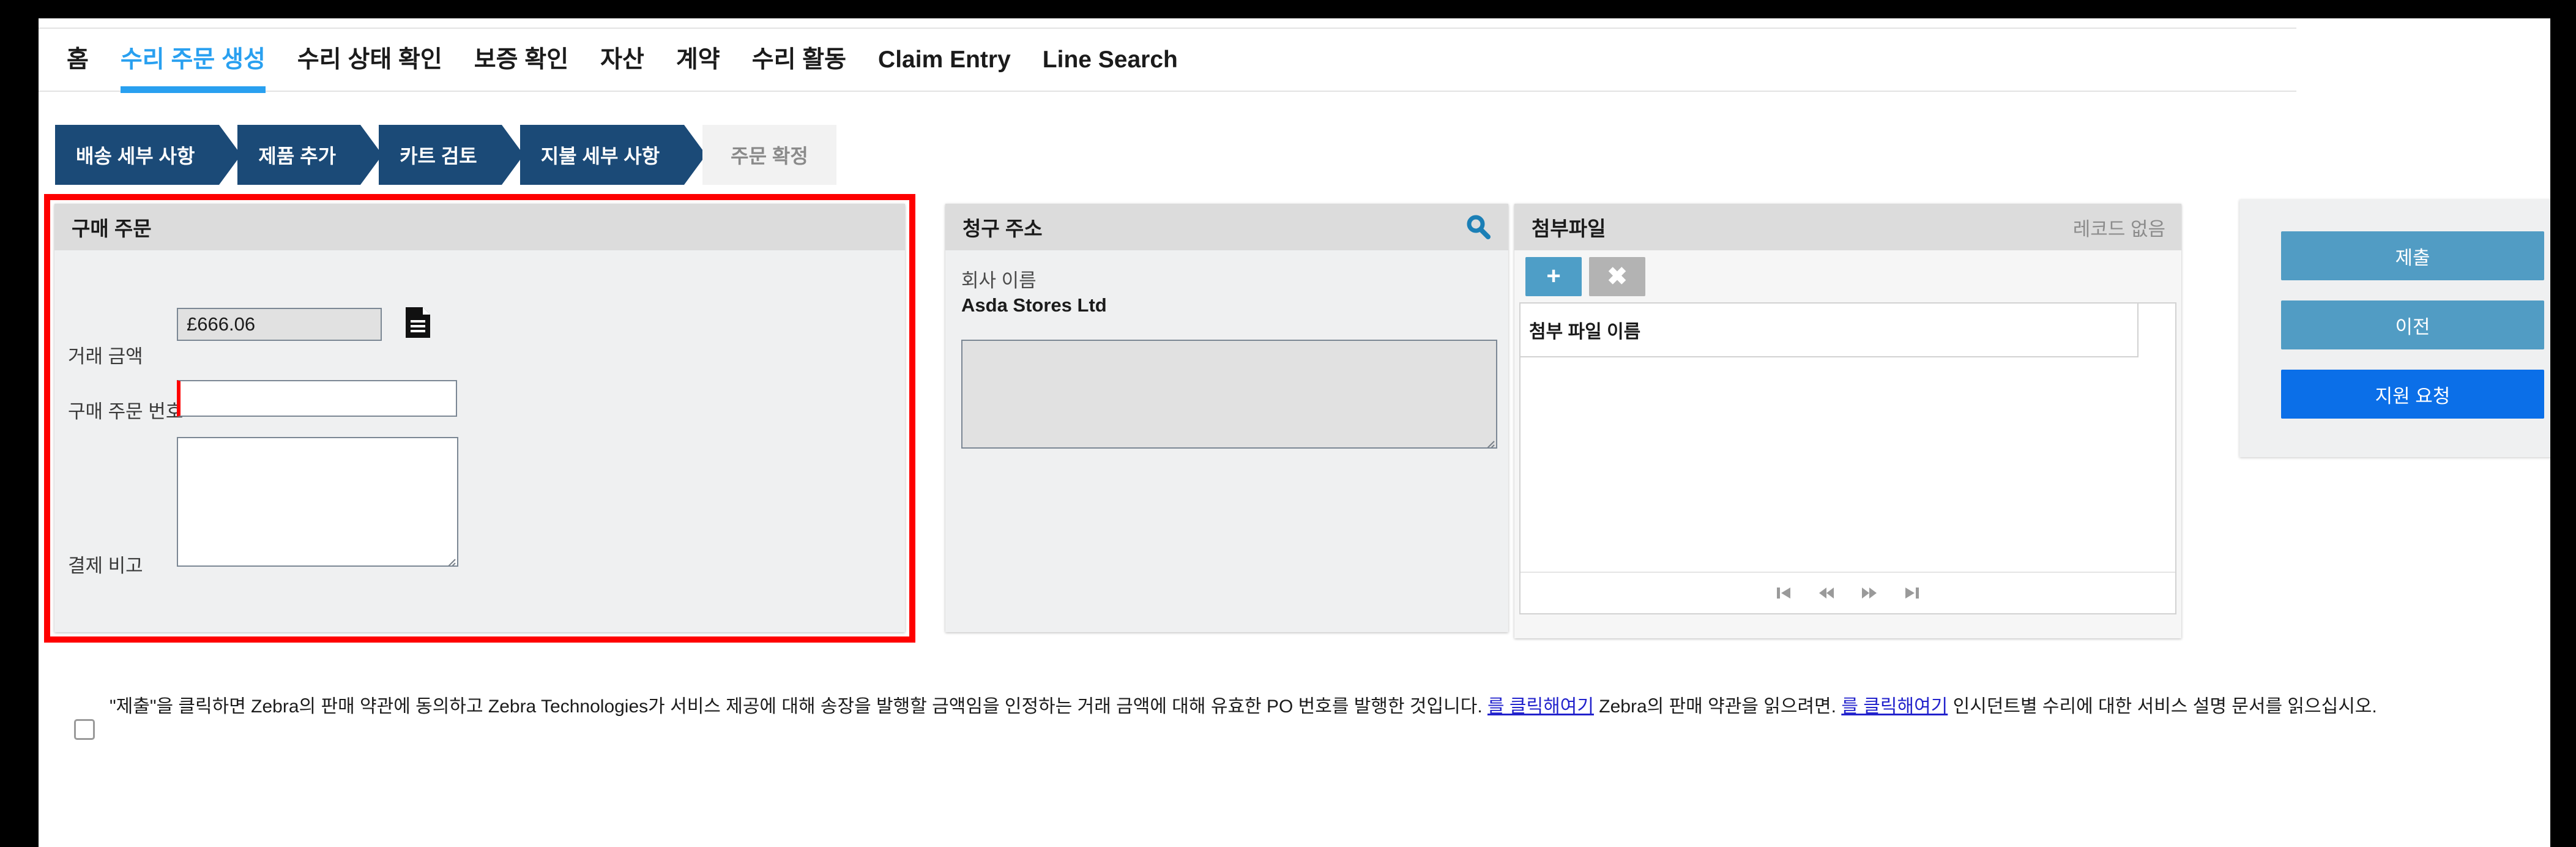 The width and height of the screenshot is (2576, 847). I want to click on previous-button: 이전, so click(2412, 324).